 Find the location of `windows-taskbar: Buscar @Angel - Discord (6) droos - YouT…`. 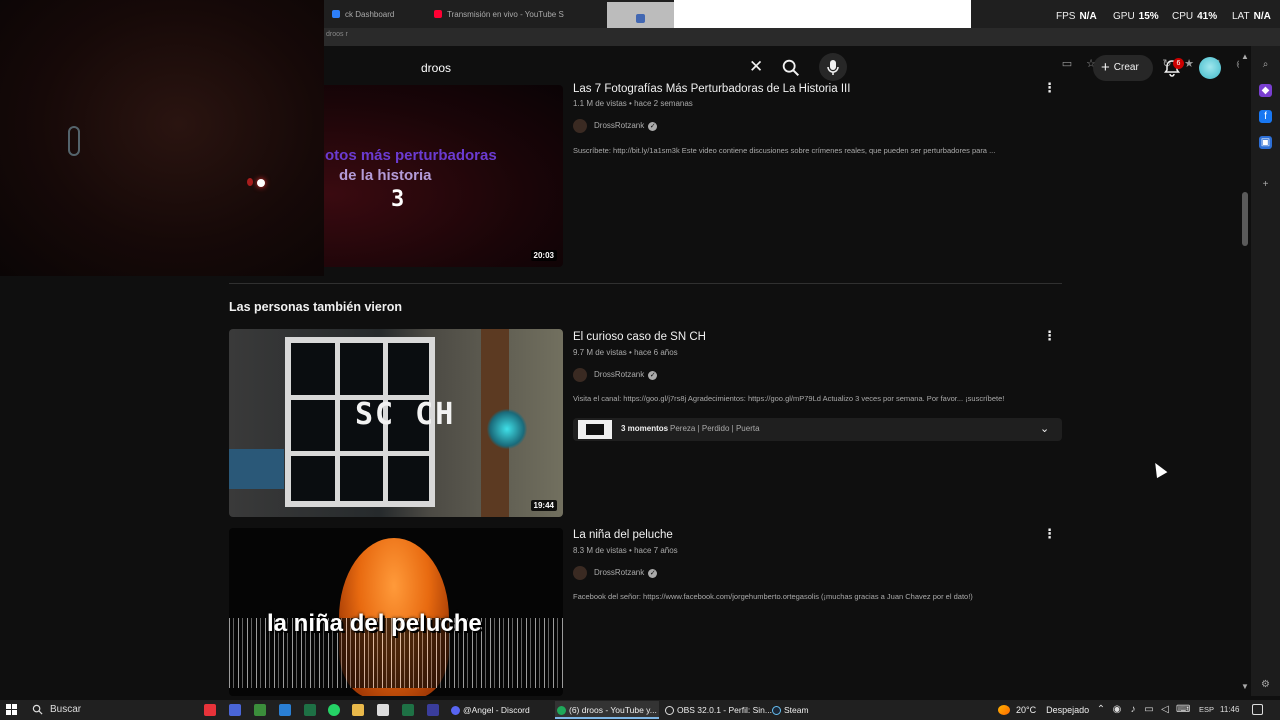

windows-taskbar: Buscar @Angel - Discord (6) droos - YouT… is located at coordinates (640, 710).